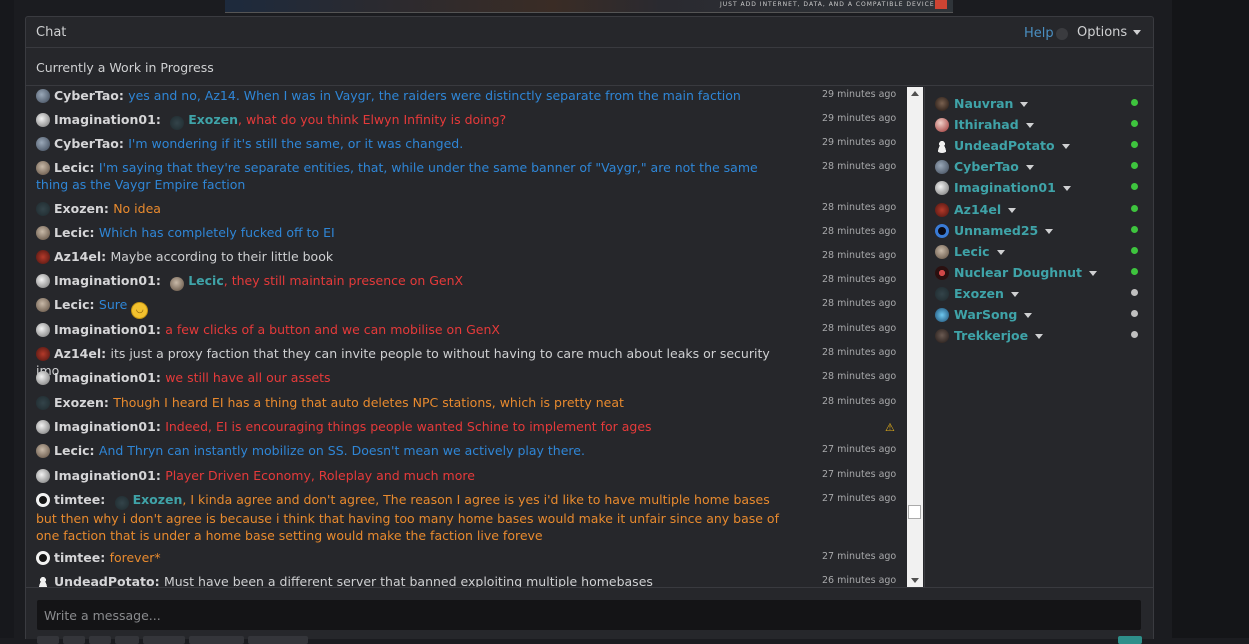 This screenshot has width=1249, height=644. I want to click on user-list-item: Nauvran, so click(1037, 105).